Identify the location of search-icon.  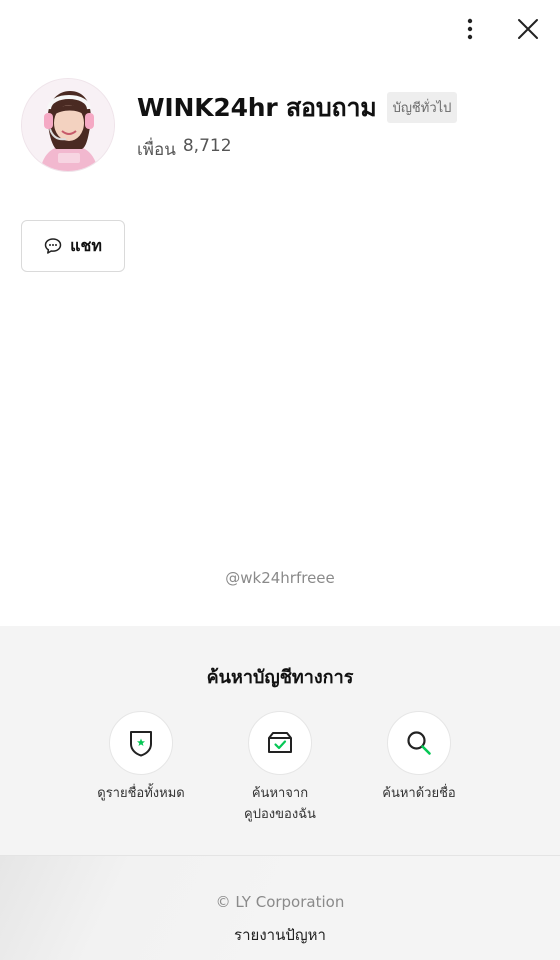
(419, 743).